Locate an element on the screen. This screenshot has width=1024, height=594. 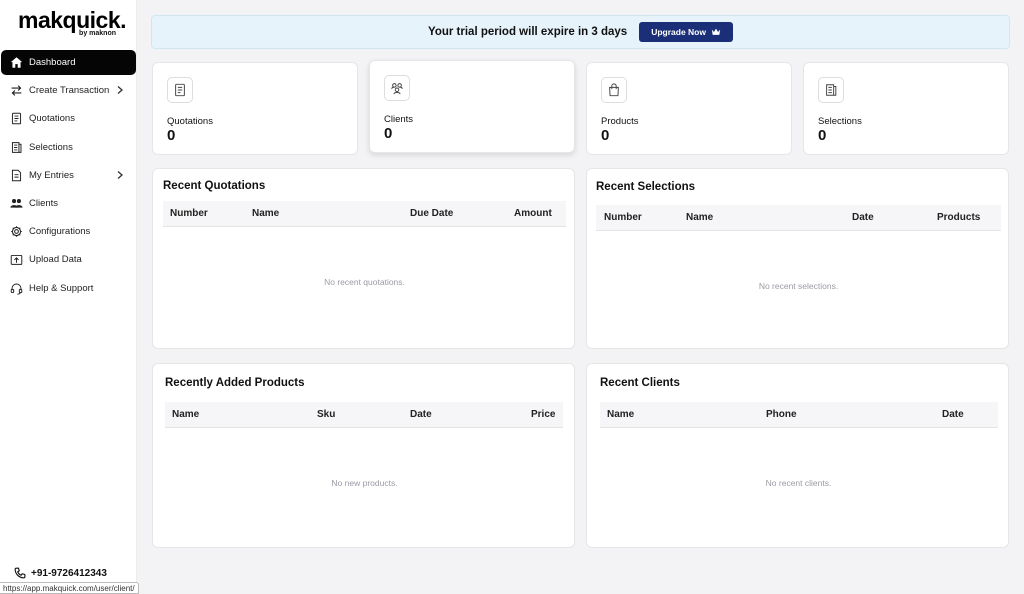
file-icon is located at coordinates (16, 175).